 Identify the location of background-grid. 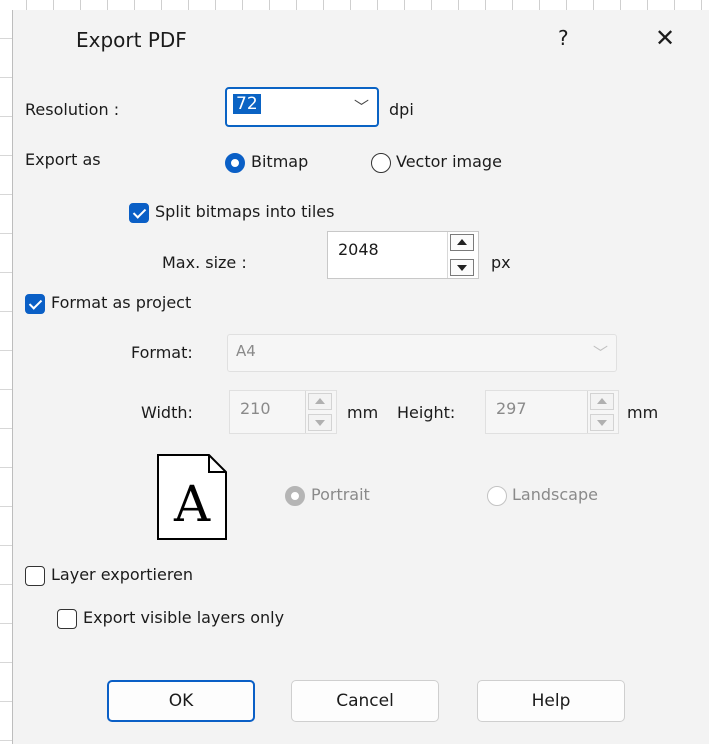
(6, 372).